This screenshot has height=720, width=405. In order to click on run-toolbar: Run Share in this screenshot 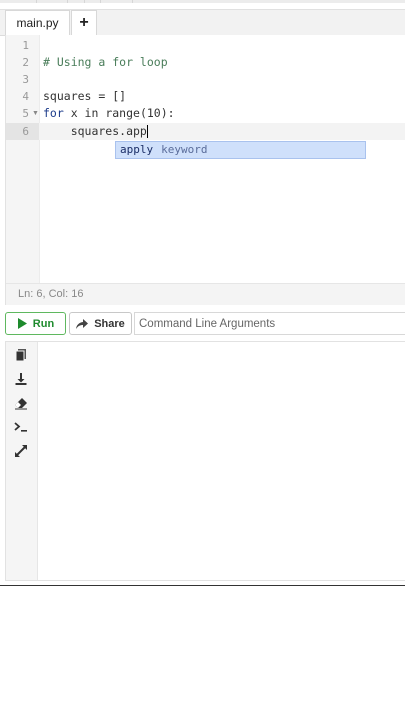, I will do `click(202, 323)`.